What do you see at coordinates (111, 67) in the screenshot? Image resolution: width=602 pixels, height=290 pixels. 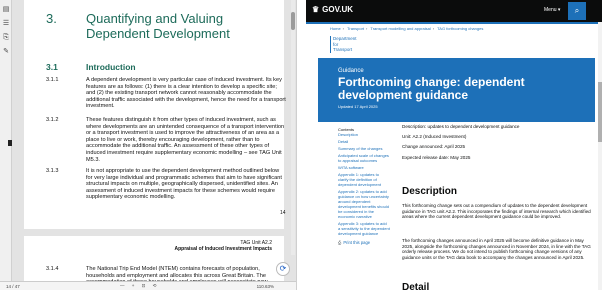 I see `subsection-title: Introduction` at bounding box center [111, 67].